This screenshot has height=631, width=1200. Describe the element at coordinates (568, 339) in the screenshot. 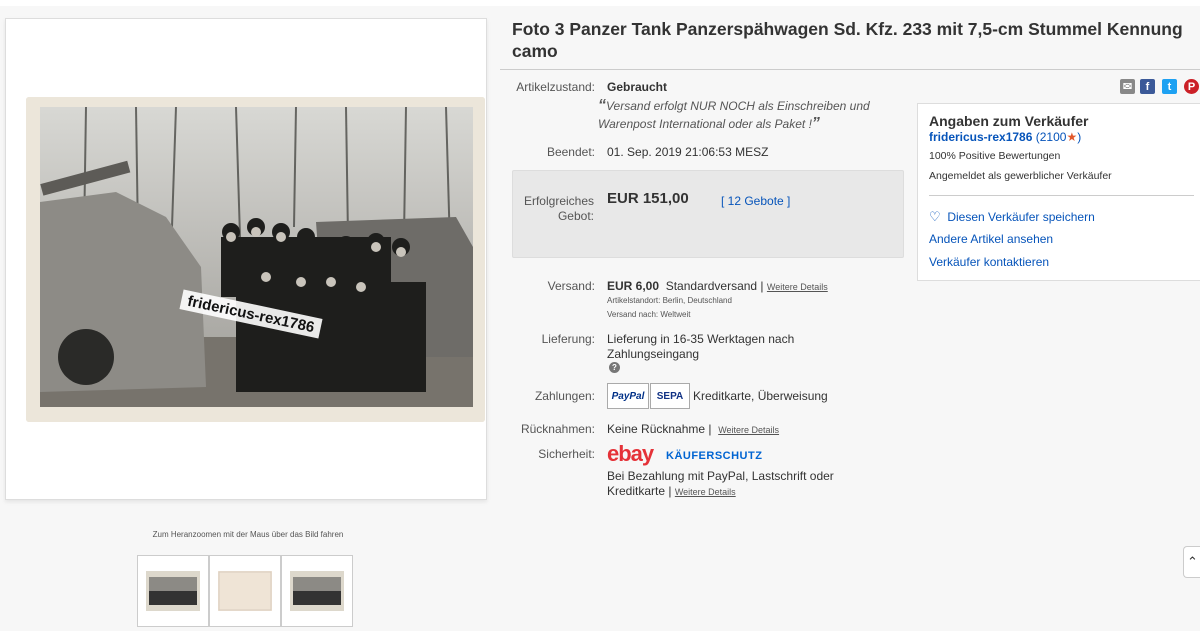

I see `delivery-label: Lieferung:` at that location.